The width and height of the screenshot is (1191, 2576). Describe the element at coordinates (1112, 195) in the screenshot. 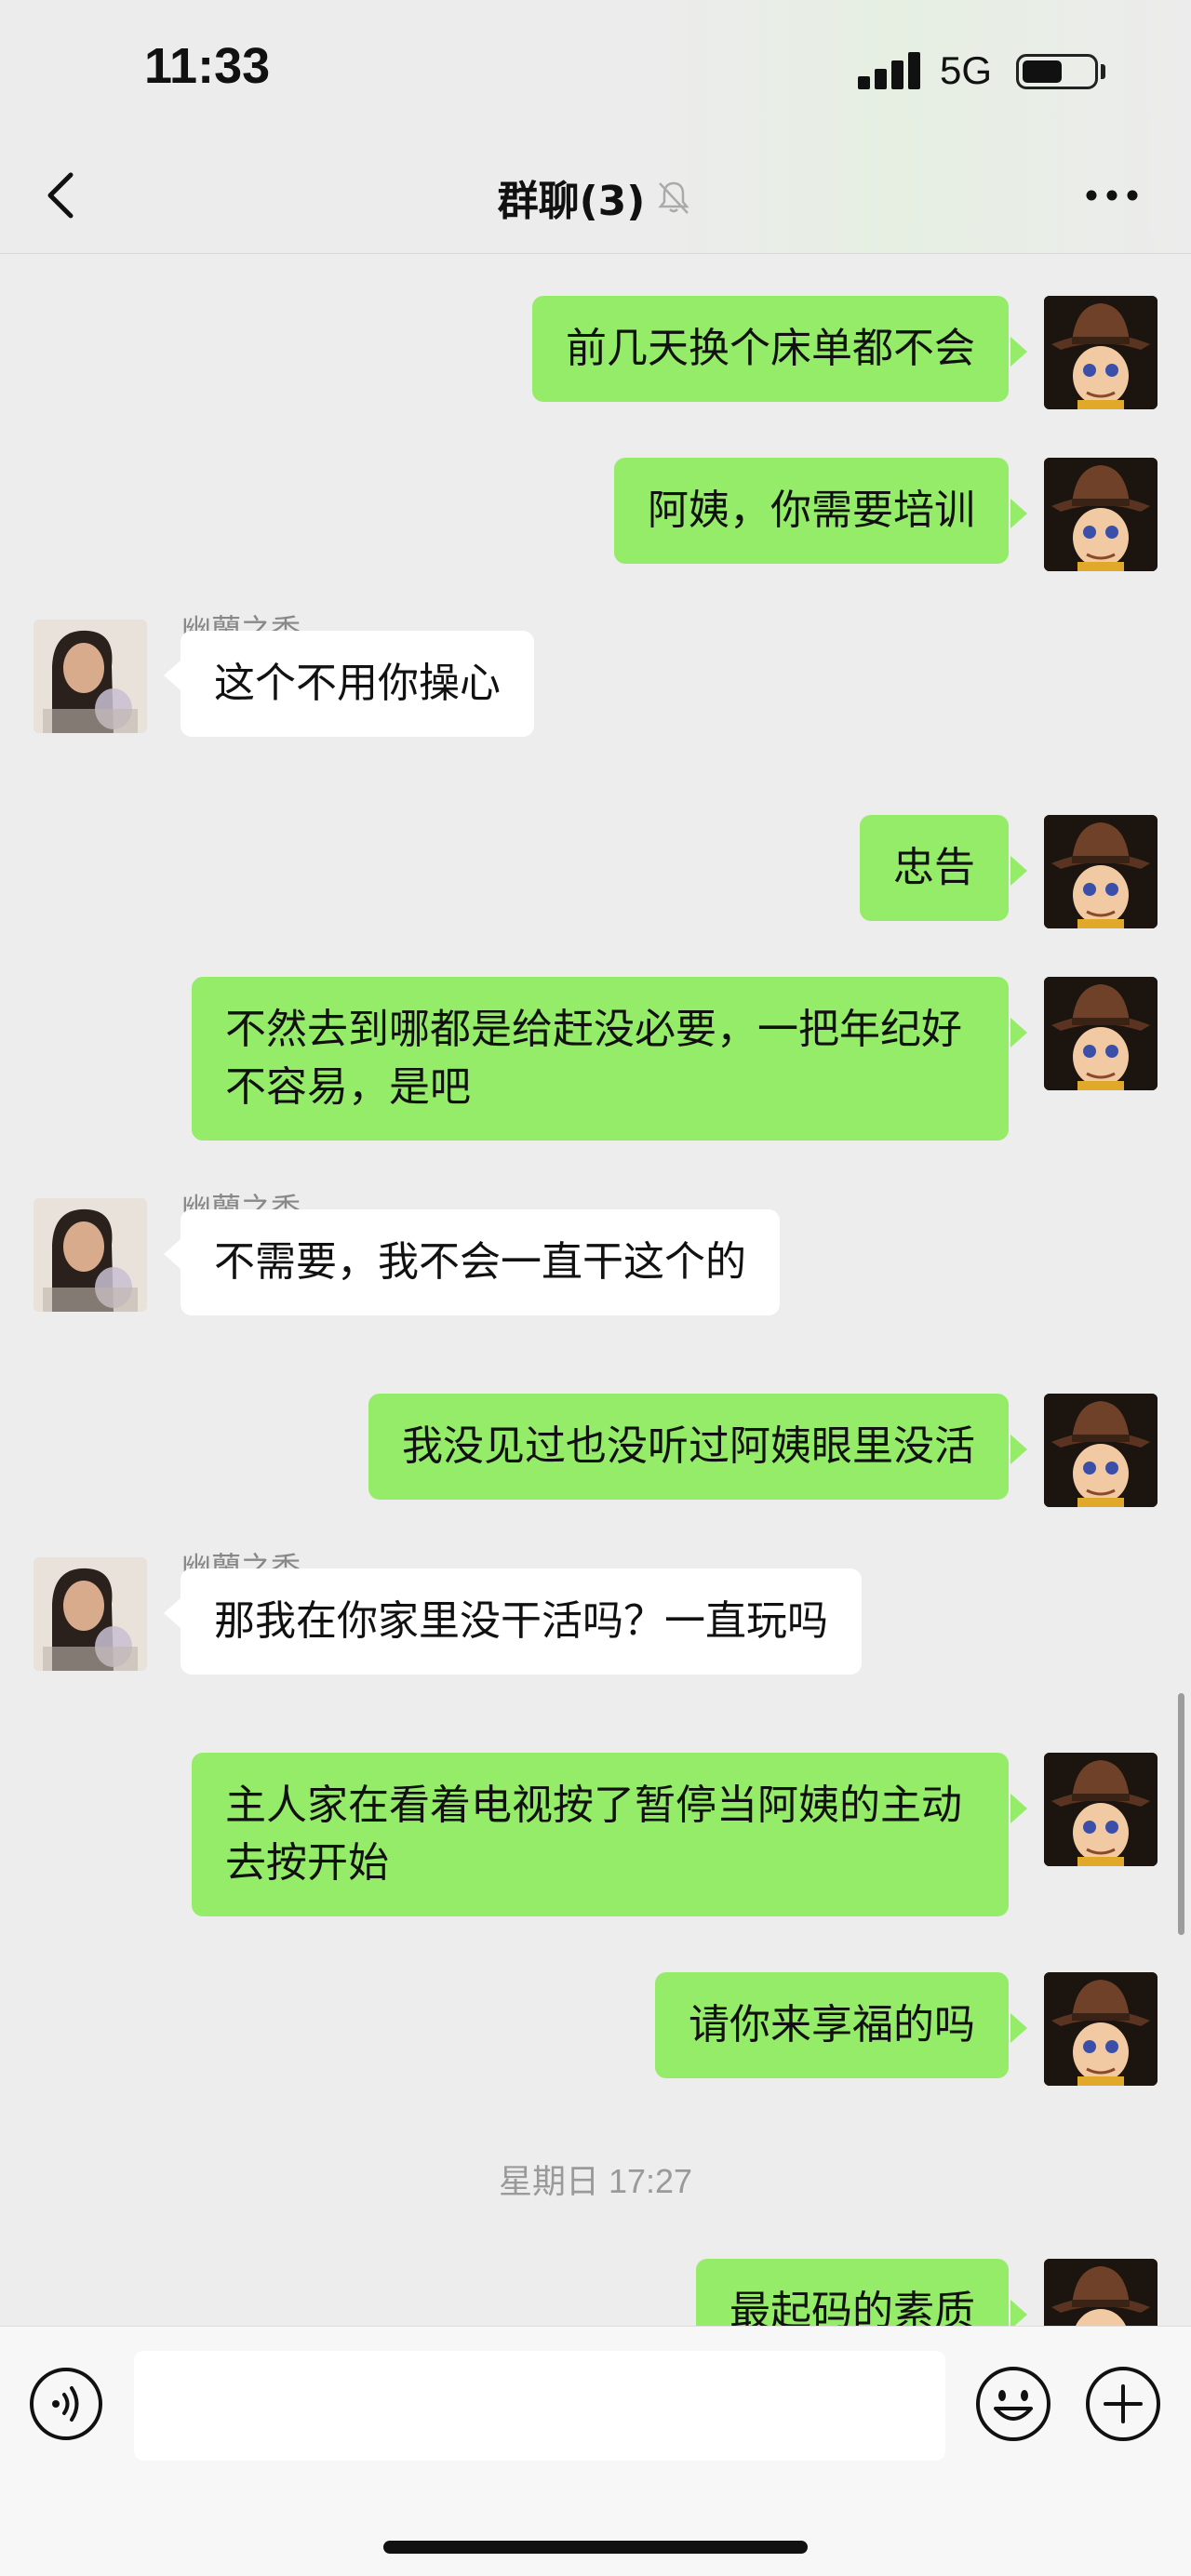

I see `more-icon` at that location.